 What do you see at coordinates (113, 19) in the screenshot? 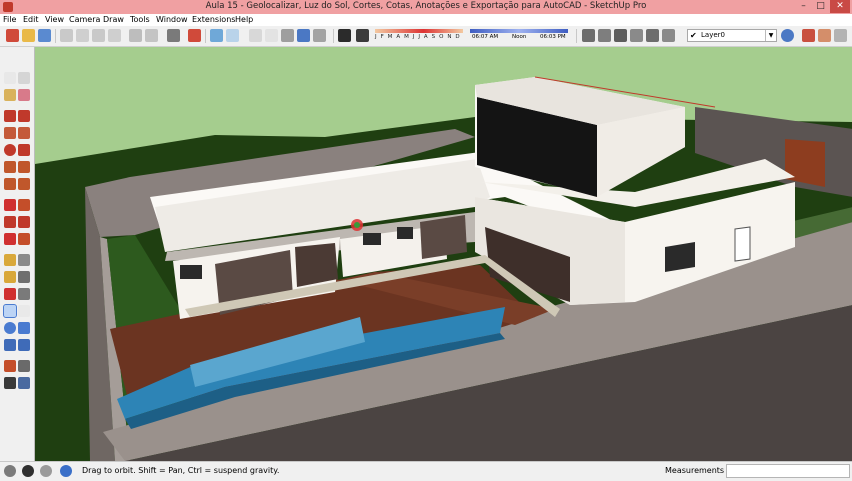
I see `menu-draw: Draw` at bounding box center [113, 19].